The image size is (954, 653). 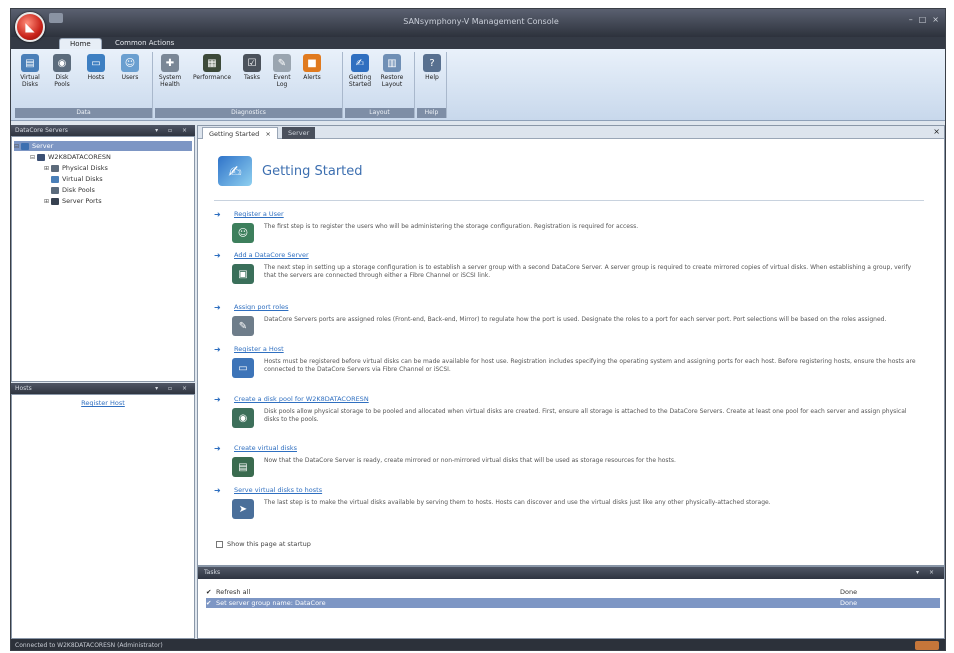 I want to click on tasks-panel-header: Tasks ▾ ×, so click(x=571, y=573).